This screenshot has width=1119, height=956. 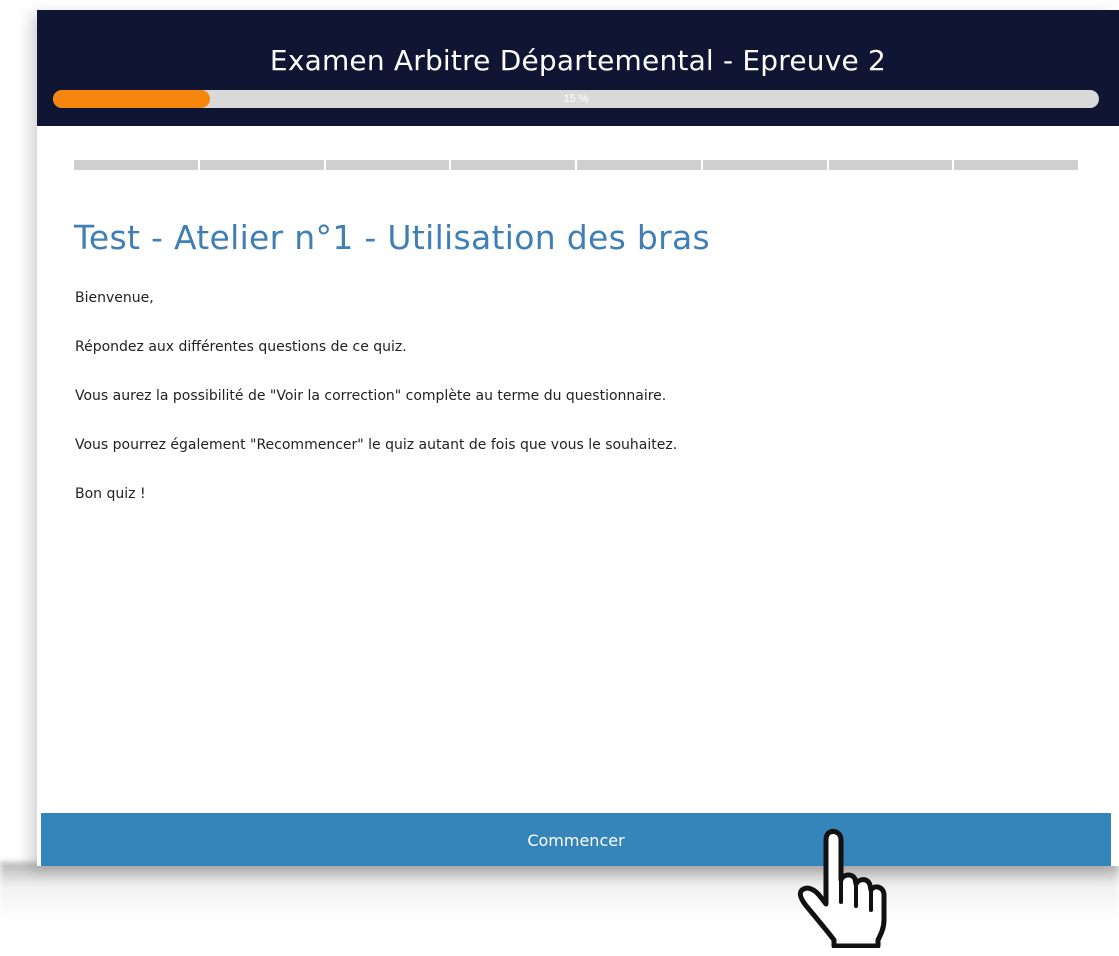 What do you see at coordinates (578, 60) in the screenshot?
I see `exam-title: Examen Arbitre Départemental - Epreuve 2` at bounding box center [578, 60].